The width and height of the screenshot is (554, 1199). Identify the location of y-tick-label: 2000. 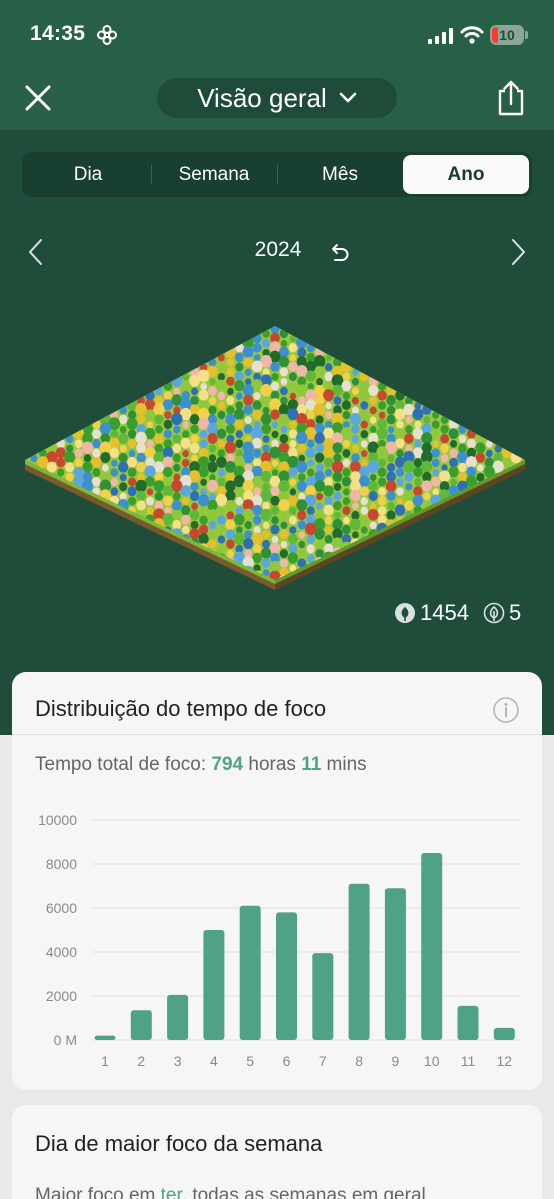
(61, 996).